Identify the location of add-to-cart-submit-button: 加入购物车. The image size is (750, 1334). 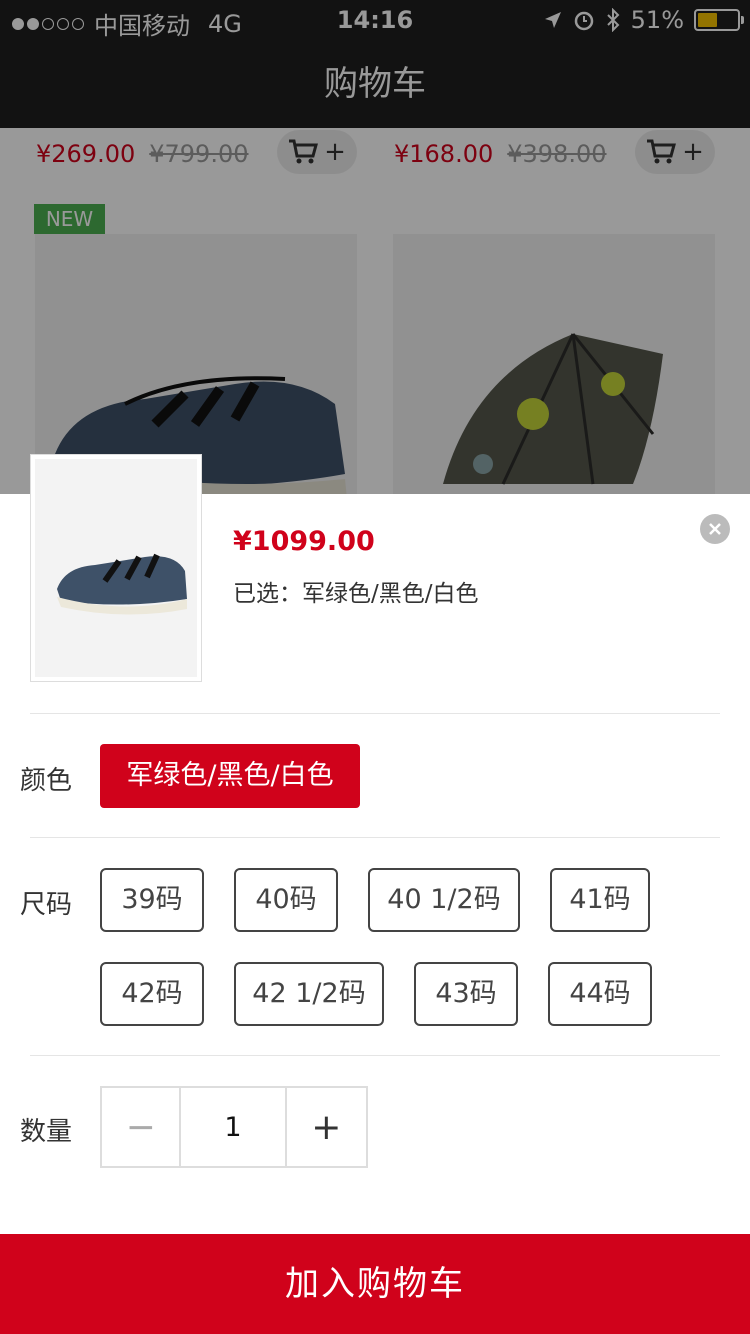
(375, 1284).